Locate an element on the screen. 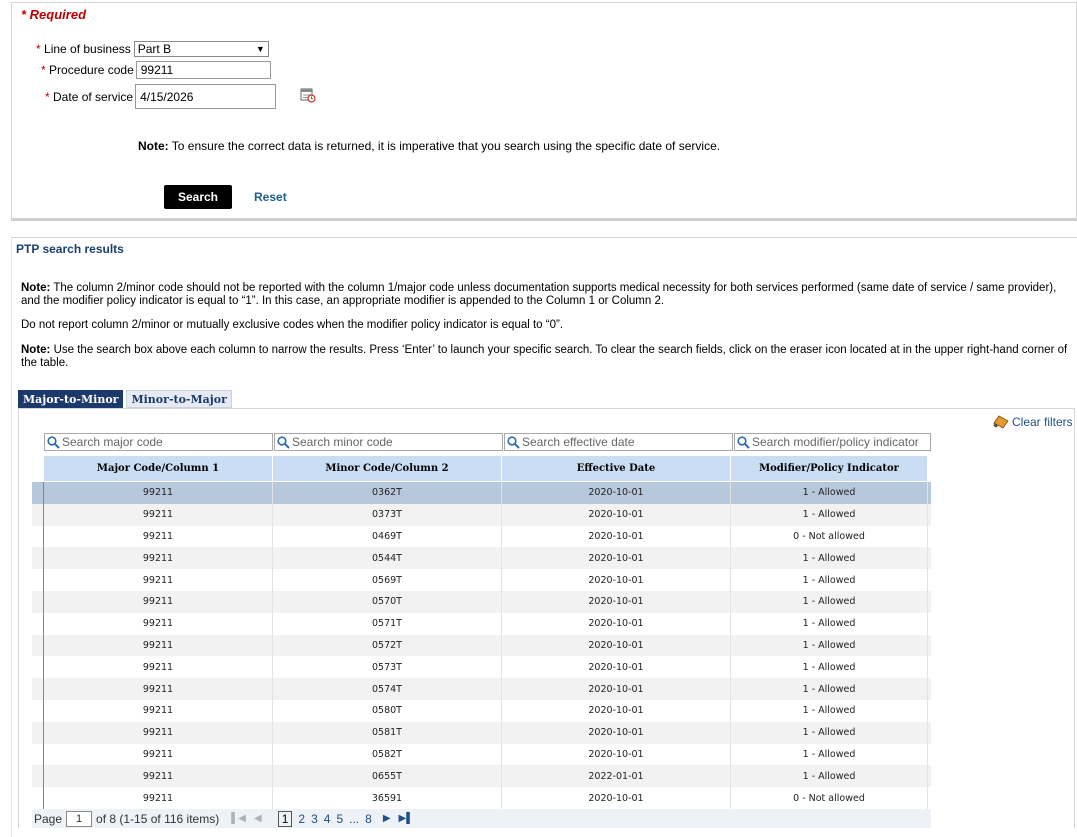  minor-code-cell: 0573T is located at coordinates (387, 667).